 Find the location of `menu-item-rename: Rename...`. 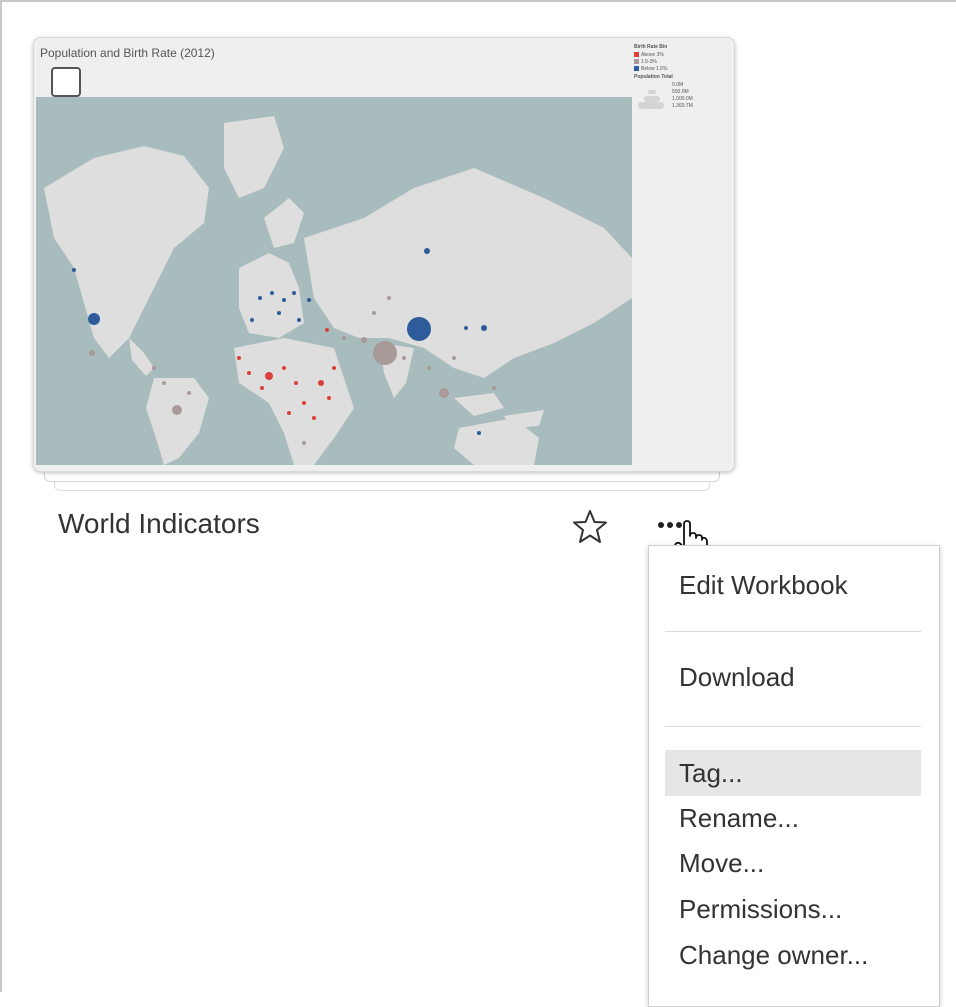

menu-item-rename: Rename... is located at coordinates (793, 818).